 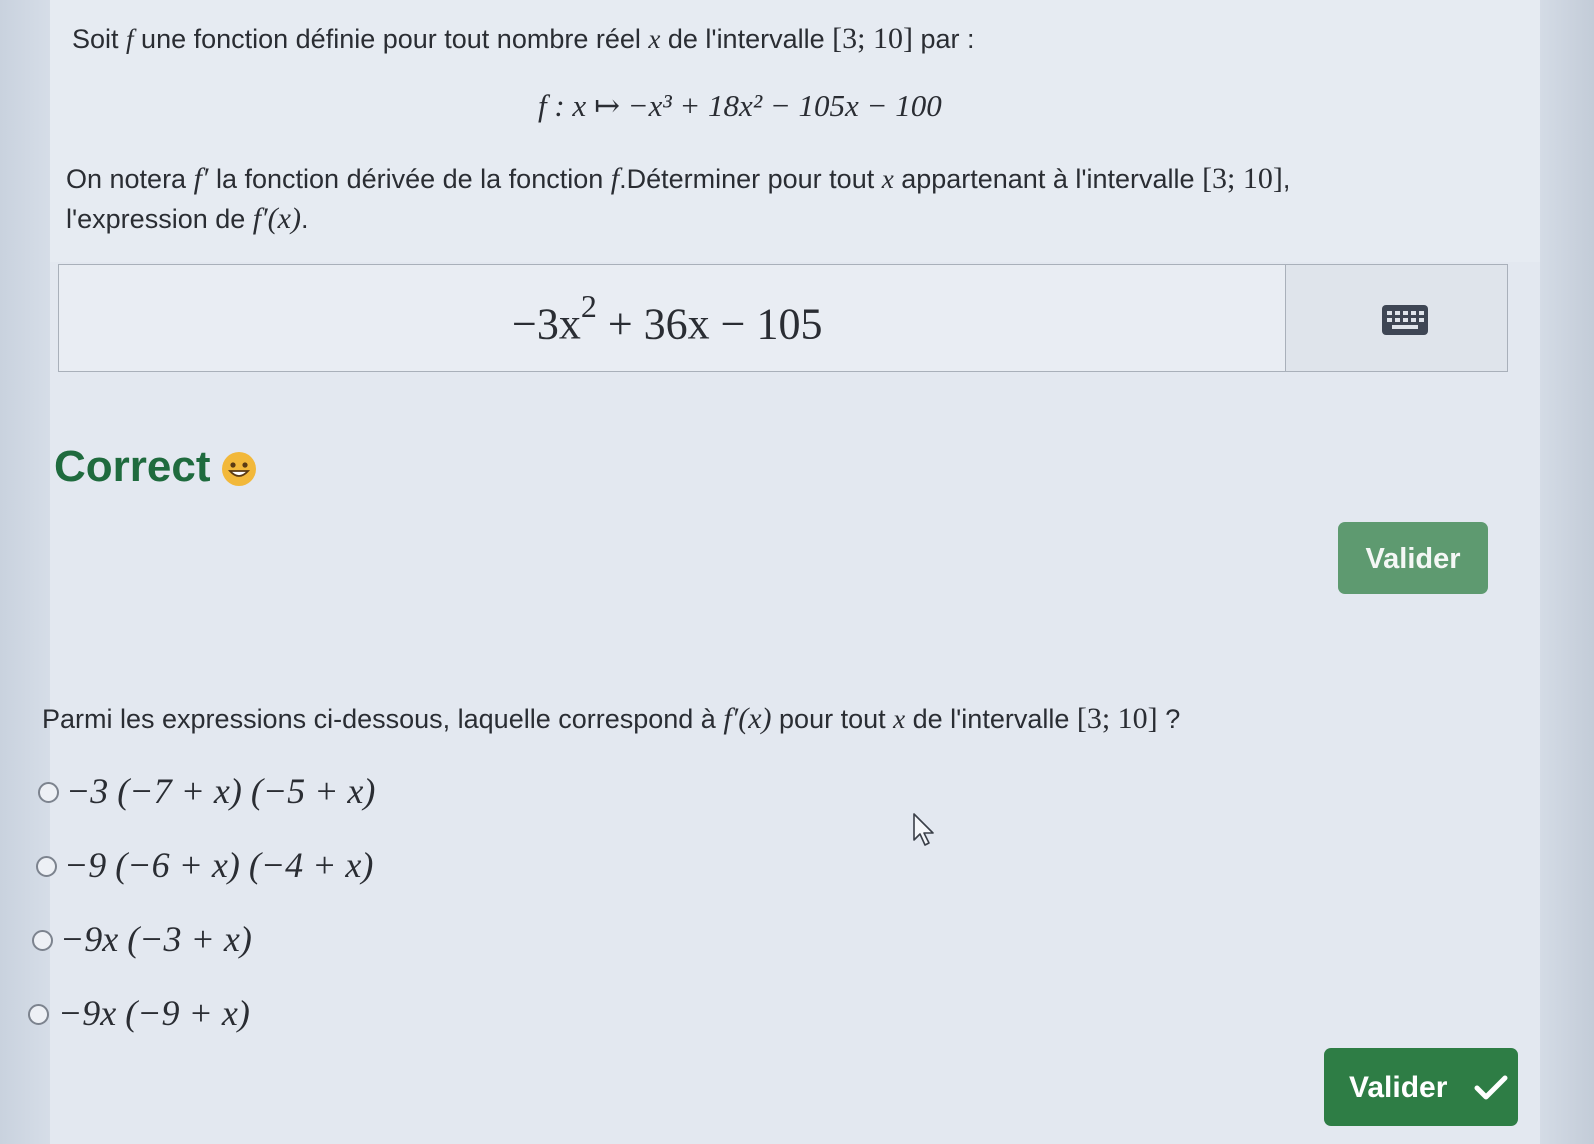 I want to click on check-icon, so click(x=1491, y=1087).